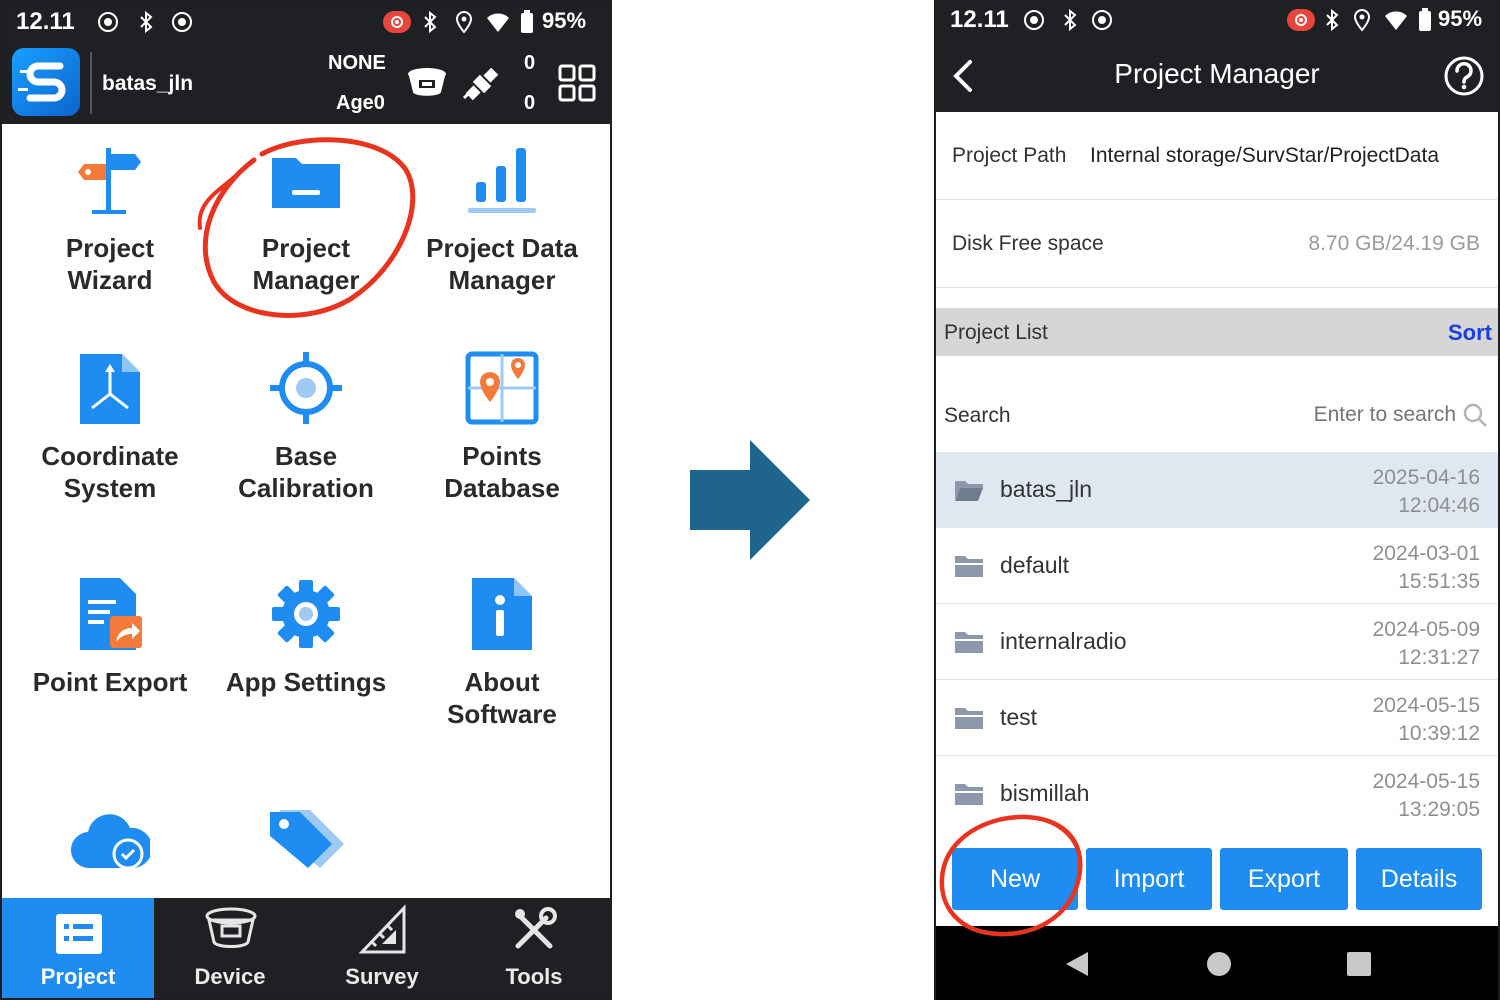 Image resolution: width=1500 pixels, height=1000 pixels. Describe the element at coordinates (1217, 73) in the screenshot. I see `page-title: Project Manager` at that location.